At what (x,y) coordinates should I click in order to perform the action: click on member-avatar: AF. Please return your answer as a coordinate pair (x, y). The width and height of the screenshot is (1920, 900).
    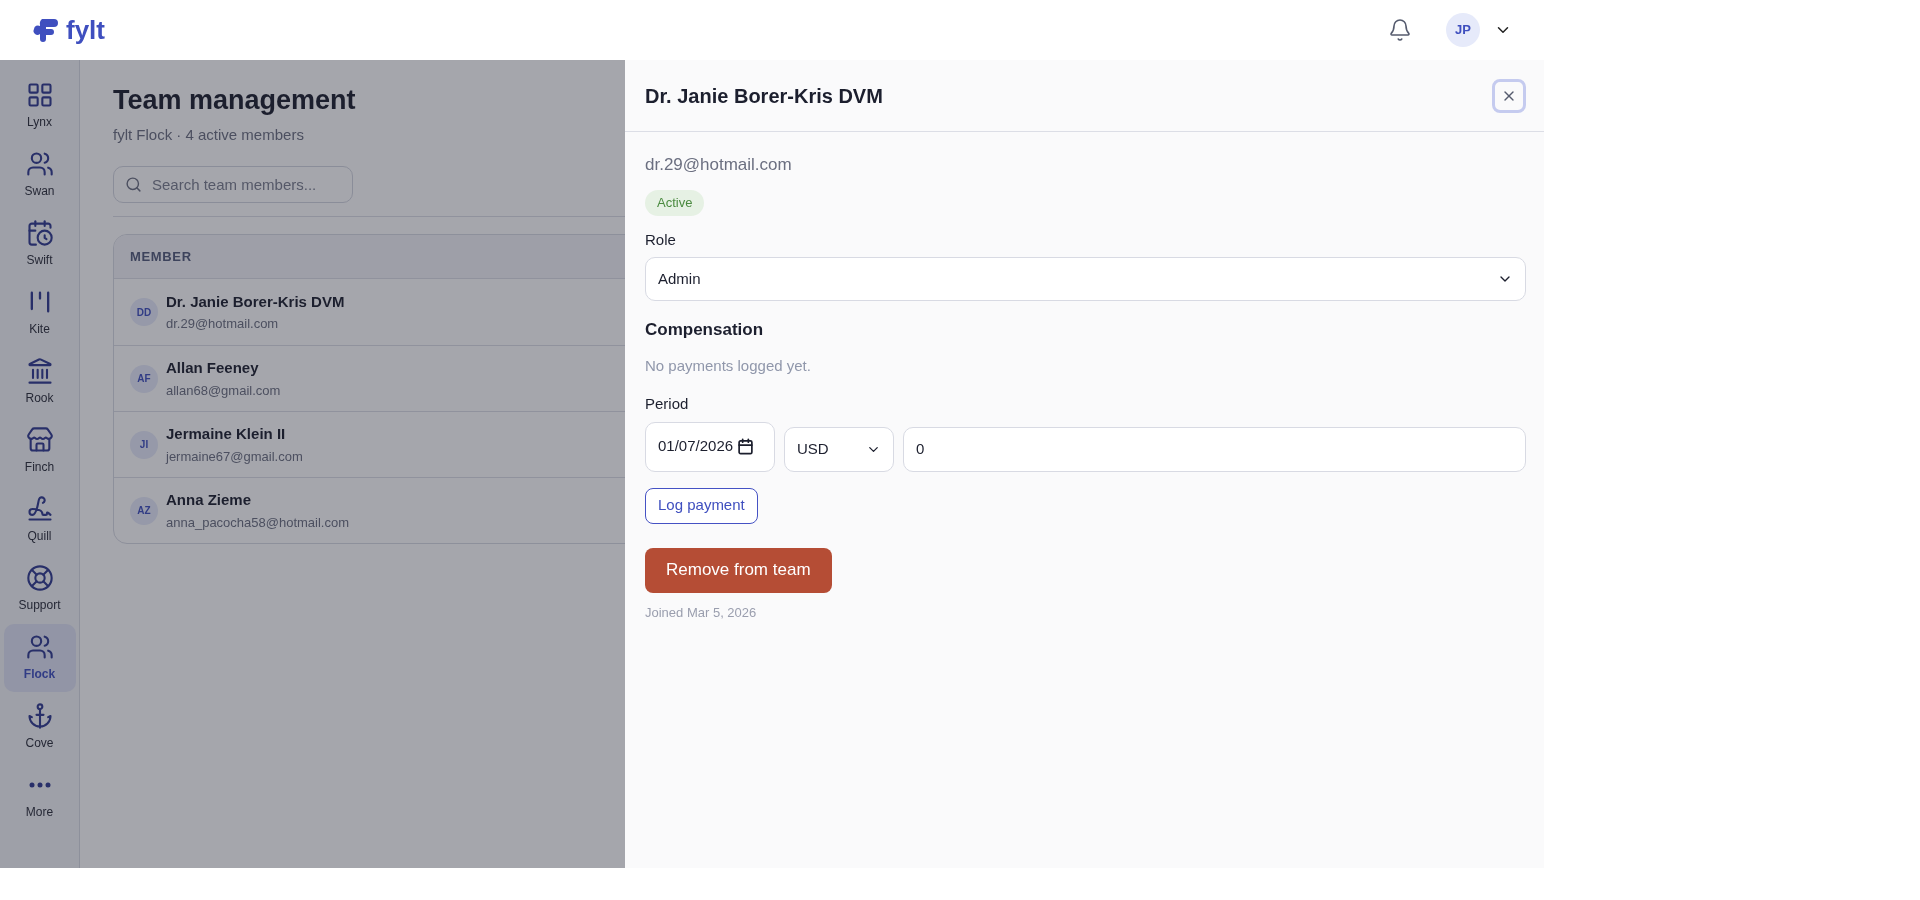
    Looking at the image, I should click on (144, 378).